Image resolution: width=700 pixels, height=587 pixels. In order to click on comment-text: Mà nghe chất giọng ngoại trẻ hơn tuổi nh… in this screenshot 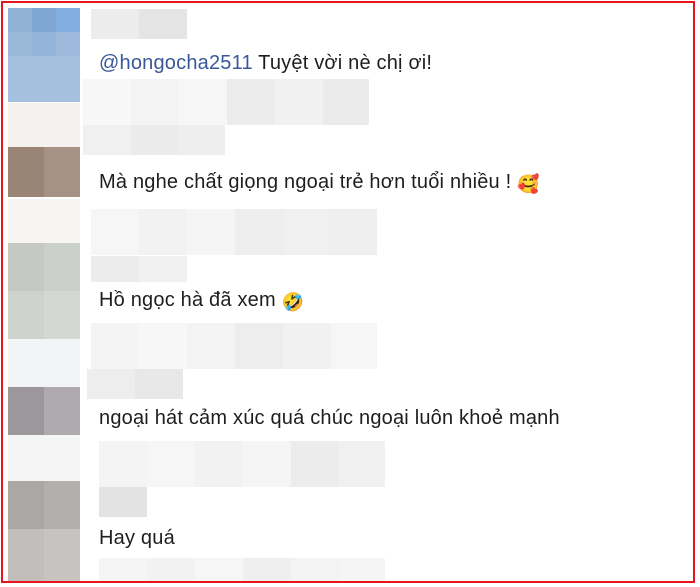, I will do `click(320, 182)`.